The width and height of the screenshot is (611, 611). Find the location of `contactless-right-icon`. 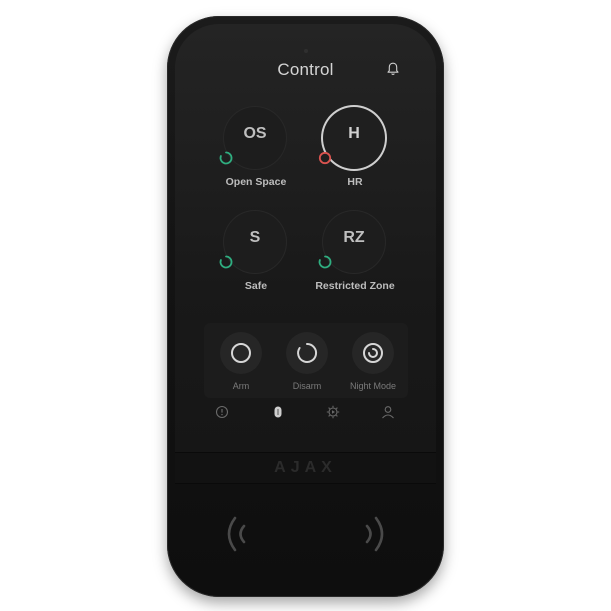

contactless-right-icon is located at coordinates (374, 534).